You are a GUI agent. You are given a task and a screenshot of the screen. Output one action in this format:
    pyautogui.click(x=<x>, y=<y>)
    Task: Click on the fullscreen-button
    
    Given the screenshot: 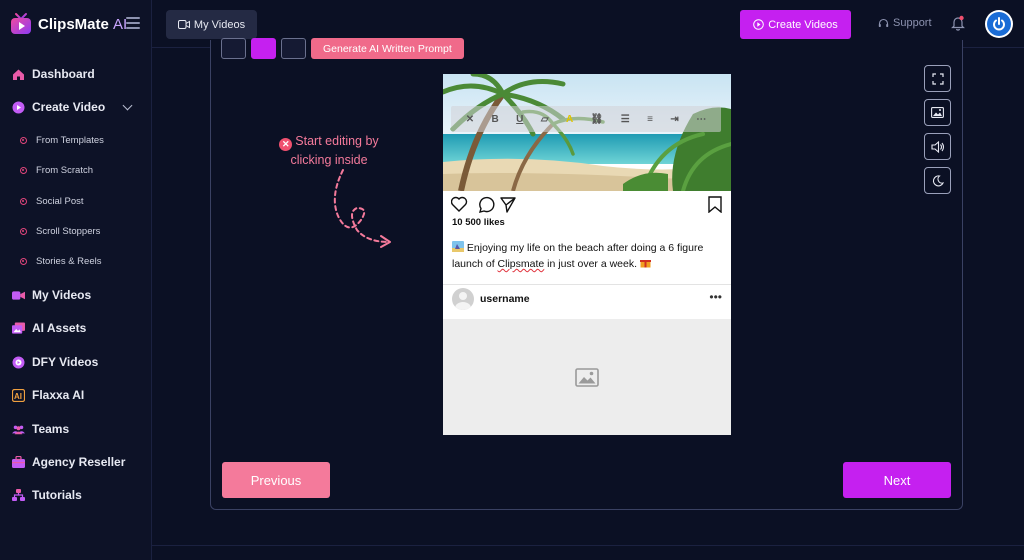 What is the action you would take?
    pyautogui.click(x=937, y=78)
    